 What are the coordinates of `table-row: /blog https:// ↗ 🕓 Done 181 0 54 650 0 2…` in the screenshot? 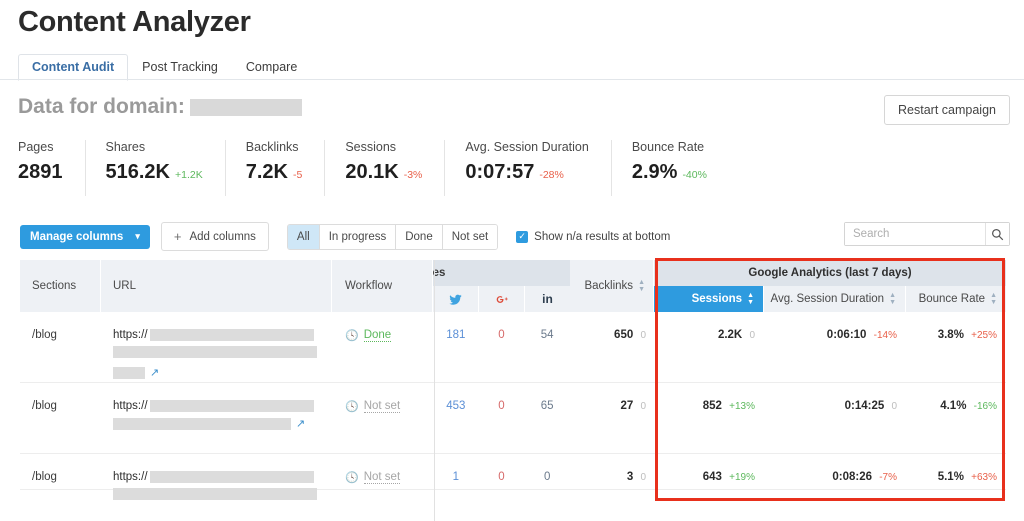 It's located at (513, 347).